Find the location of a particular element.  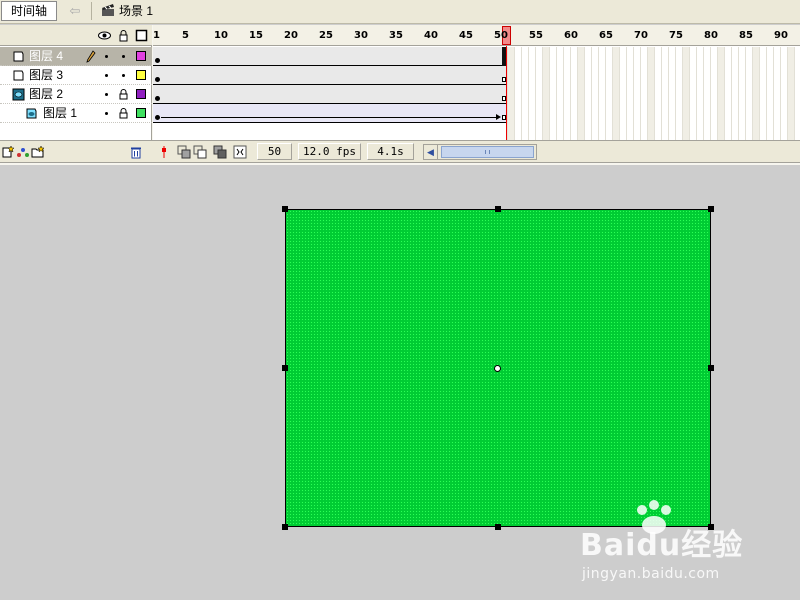

layer-name: 图层 2 is located at coordinates (46, 94).